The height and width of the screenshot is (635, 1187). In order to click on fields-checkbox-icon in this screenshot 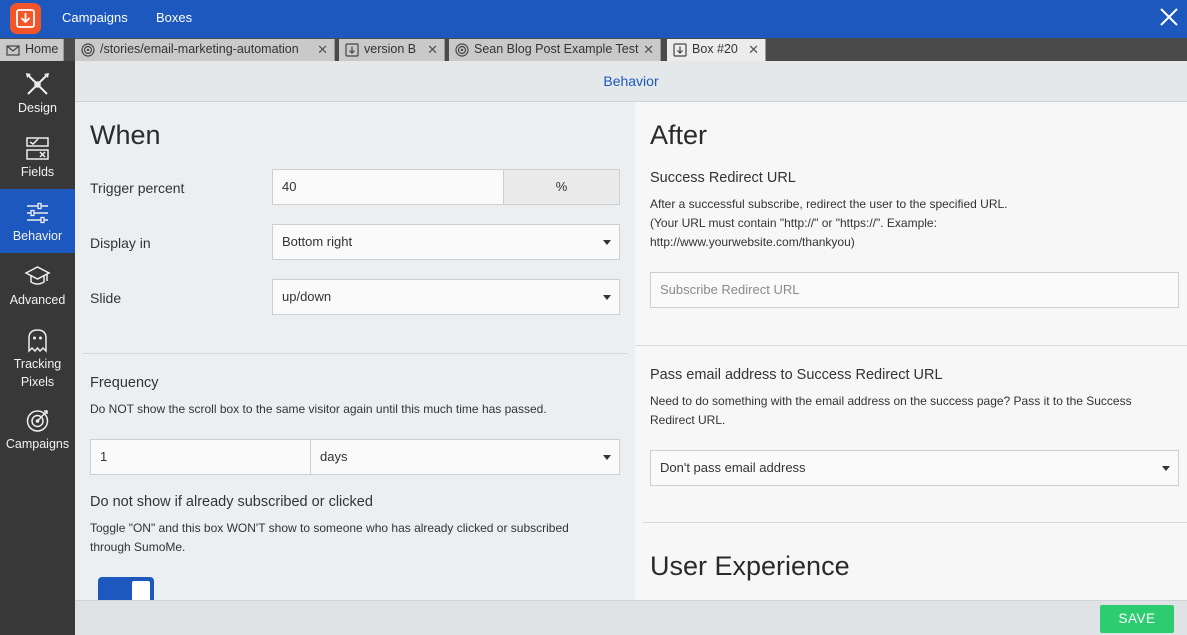, I will do `click(37, 148)`.